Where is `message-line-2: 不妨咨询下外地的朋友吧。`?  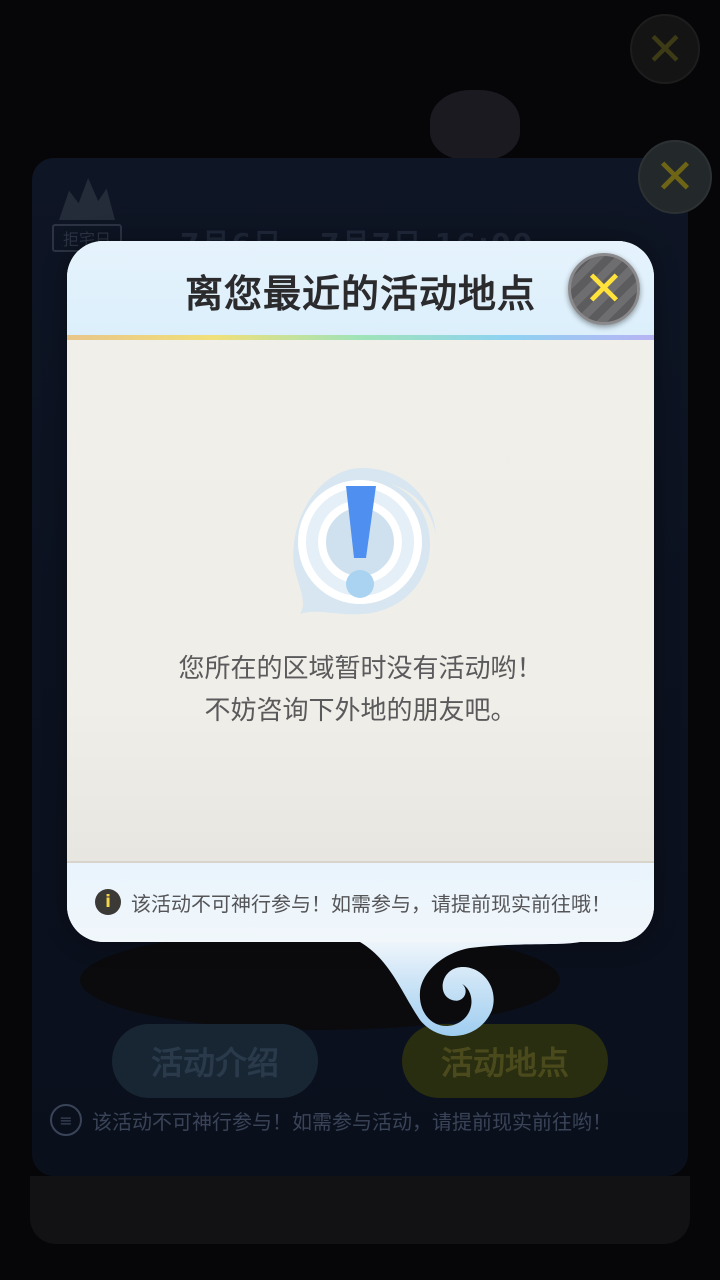
message-line-2: 不妨咨询下外地的朋友吧。 is located at coordinates (360, 711).